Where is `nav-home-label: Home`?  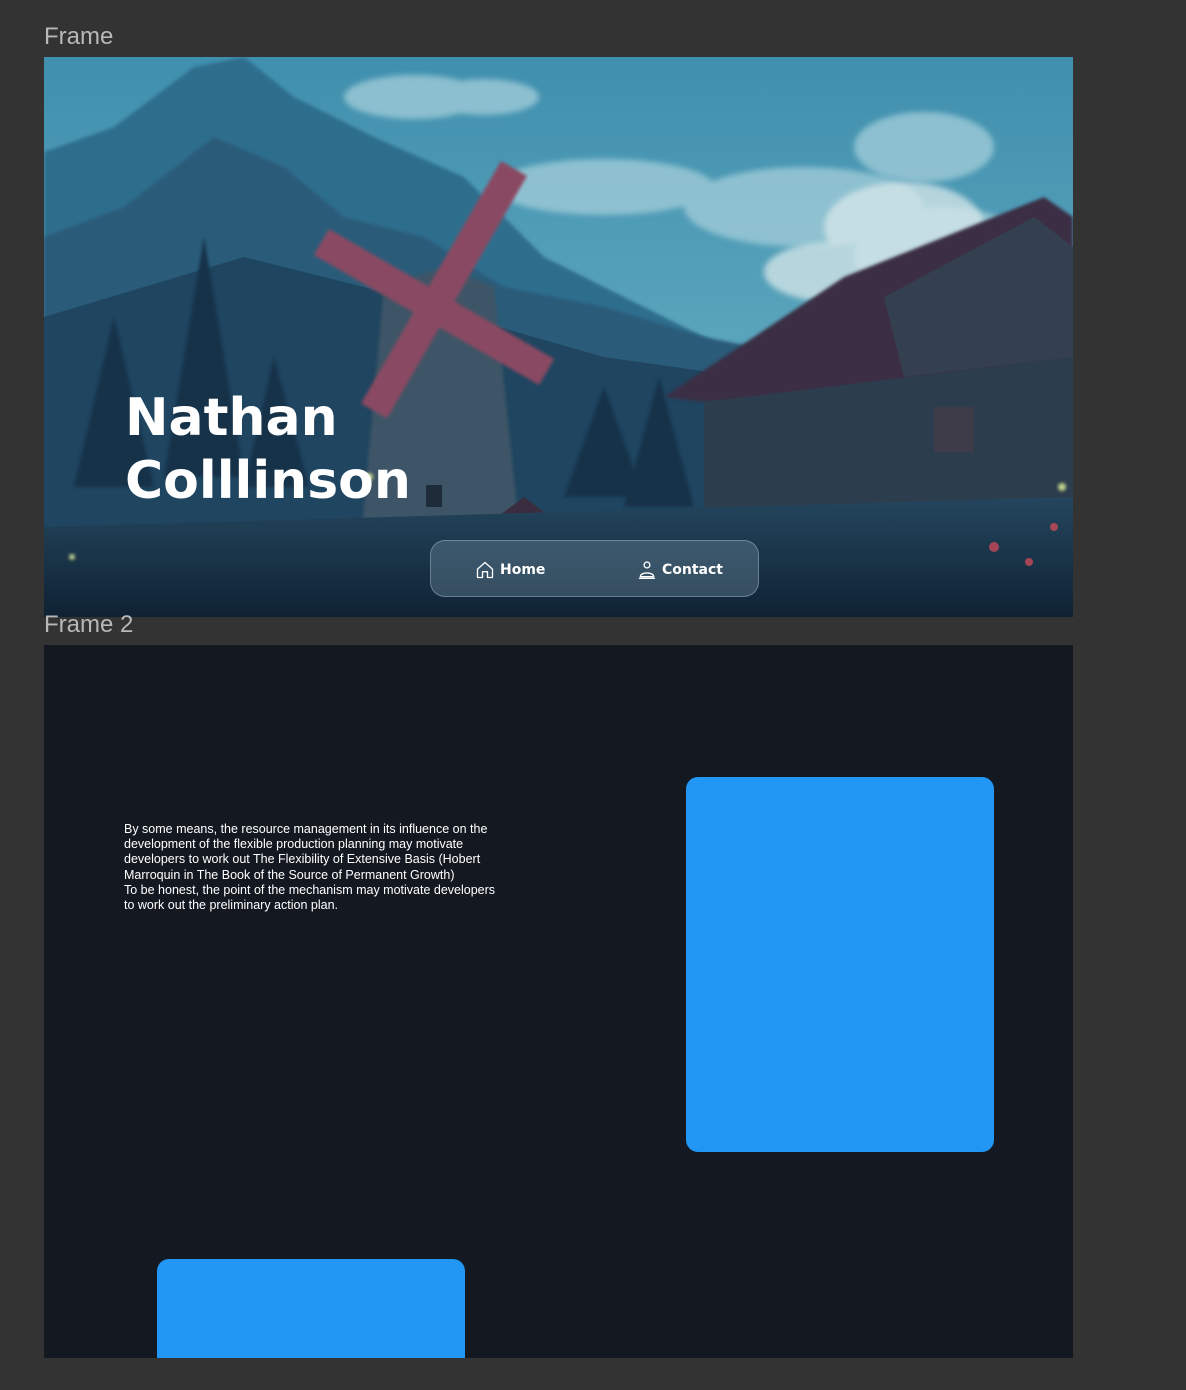
nav-home-label: Home is located at coordinates (523, 570).